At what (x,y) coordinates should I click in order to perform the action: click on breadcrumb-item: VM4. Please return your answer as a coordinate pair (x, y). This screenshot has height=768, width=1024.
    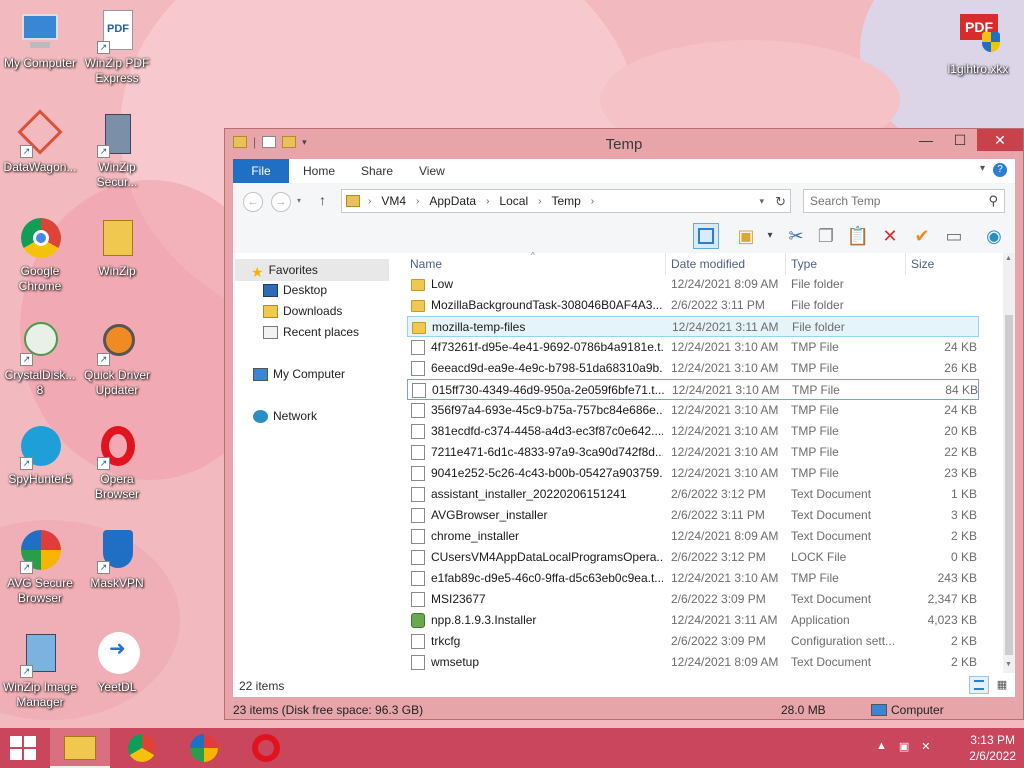
    Looking at the image, I should click on (393, 201).